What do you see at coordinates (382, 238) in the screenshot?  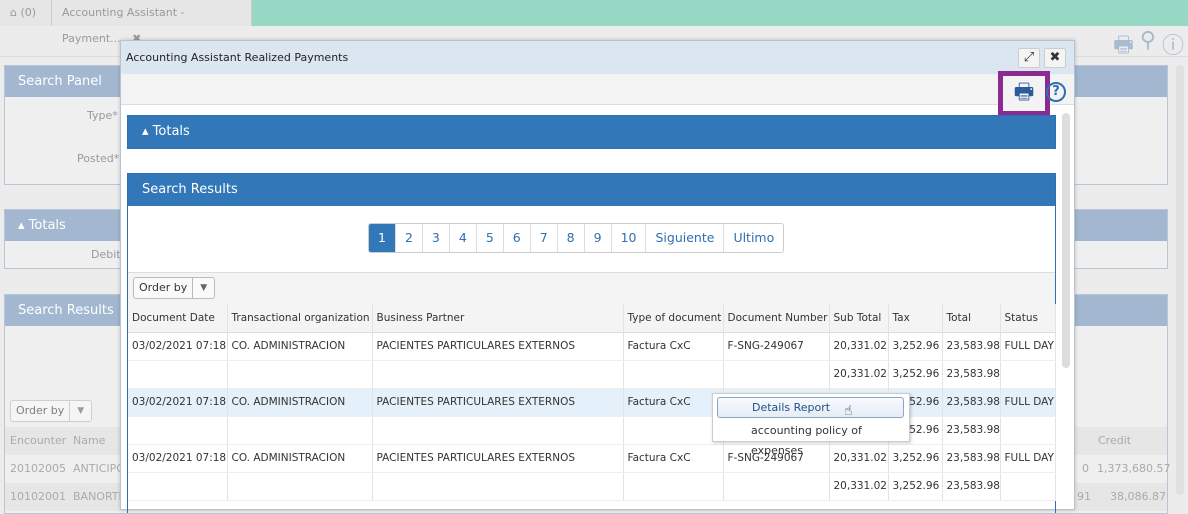 I see `page-1: 1` at bounding box center [382, 238].